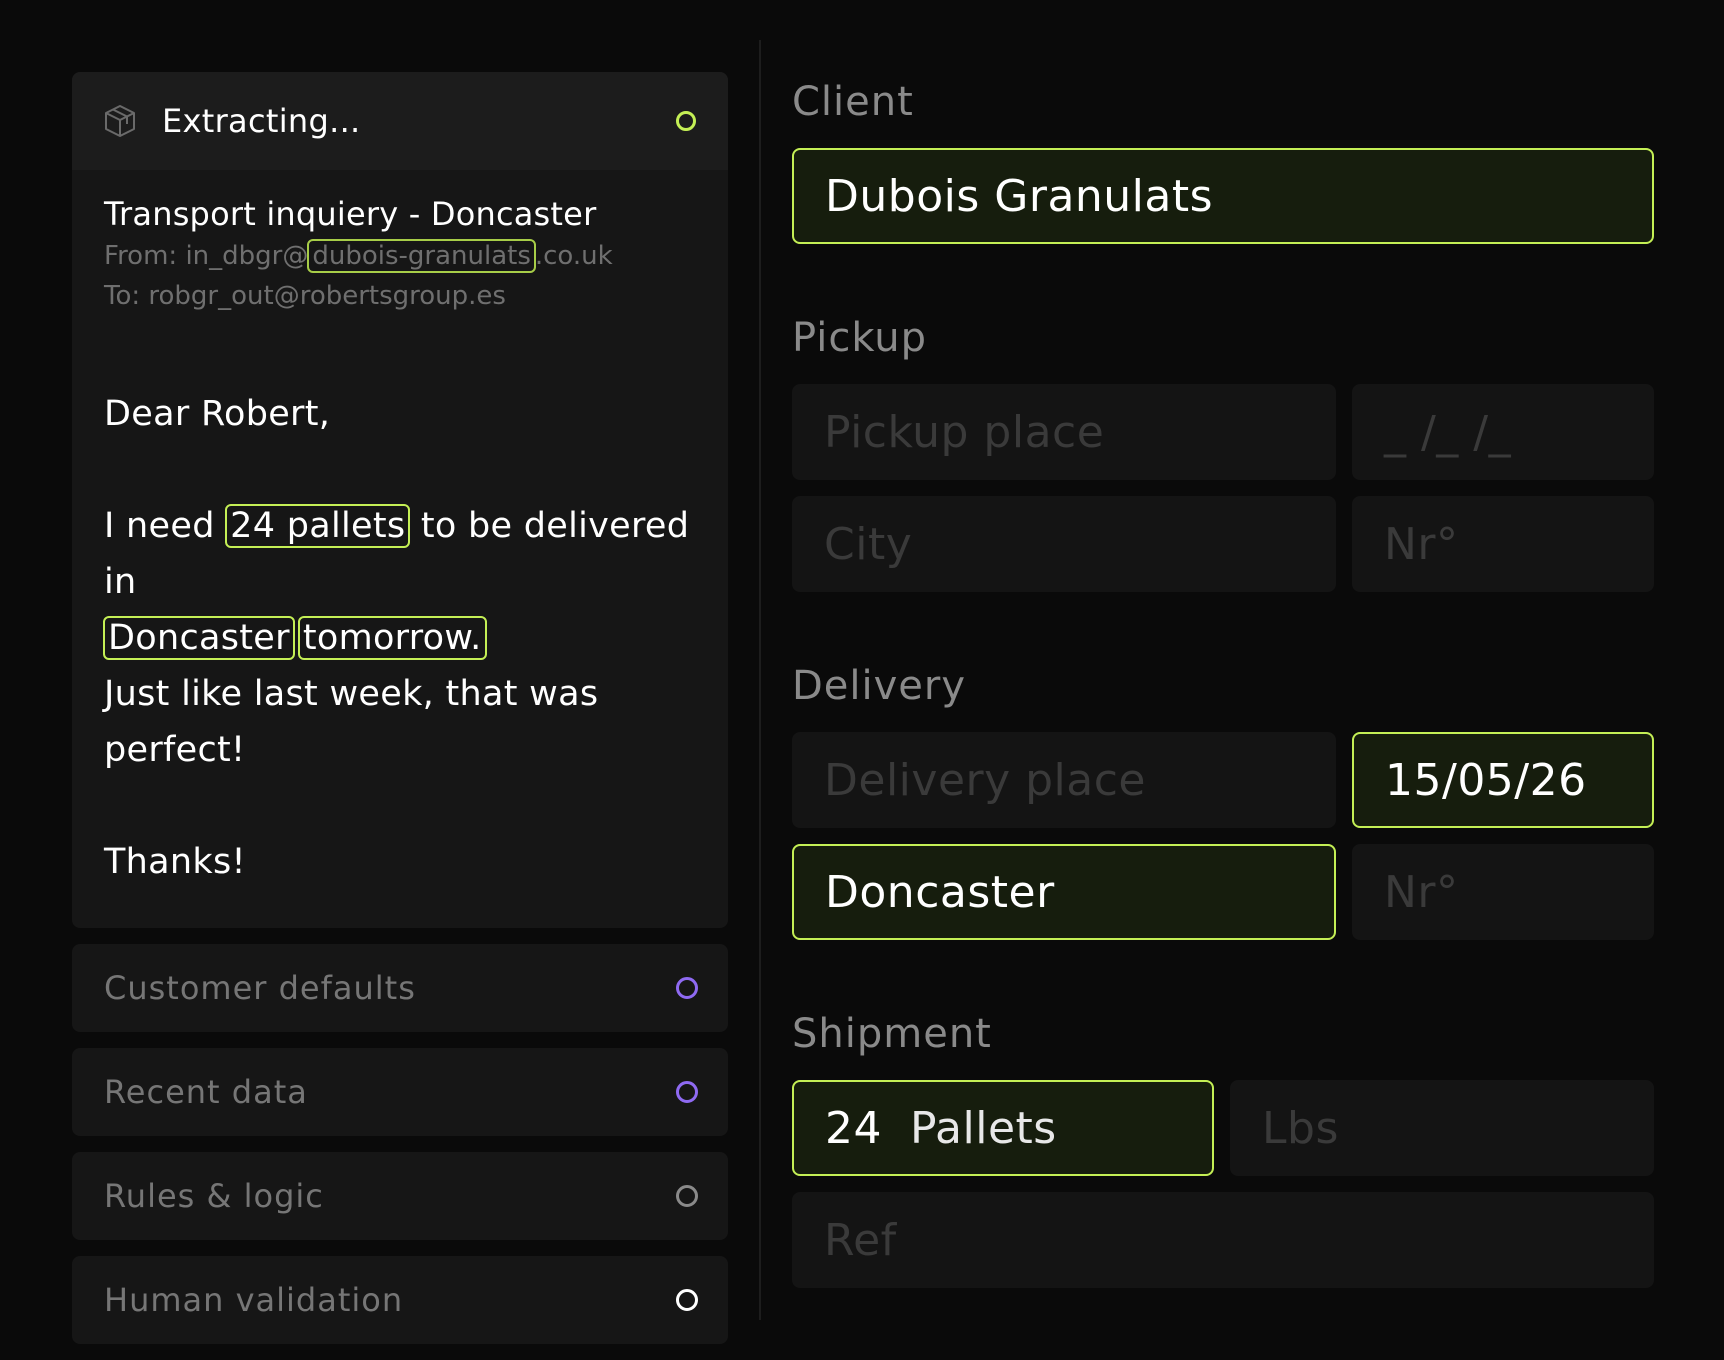  What do you see at coordinates (165, 526) in the screenshot?
I see `email-text: I need` at bounding box center [165, 526].